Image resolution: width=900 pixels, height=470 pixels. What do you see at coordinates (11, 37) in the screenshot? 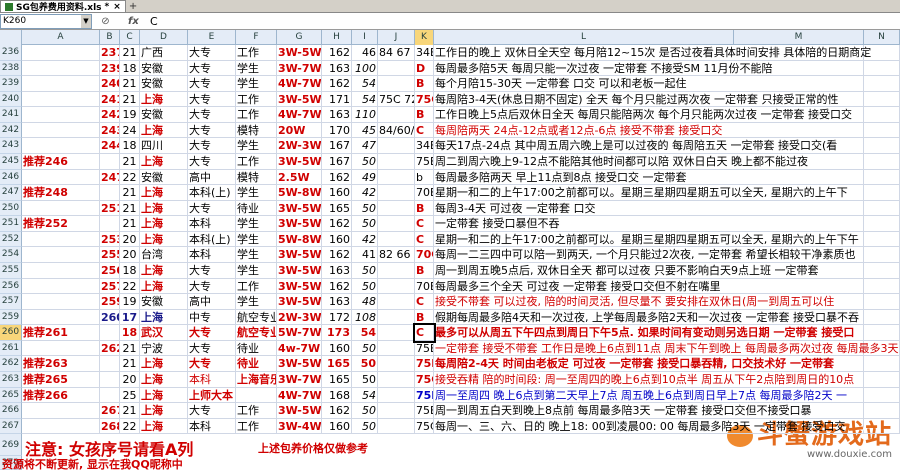
I see `select-all-corner` at bounding box center [11, 37].